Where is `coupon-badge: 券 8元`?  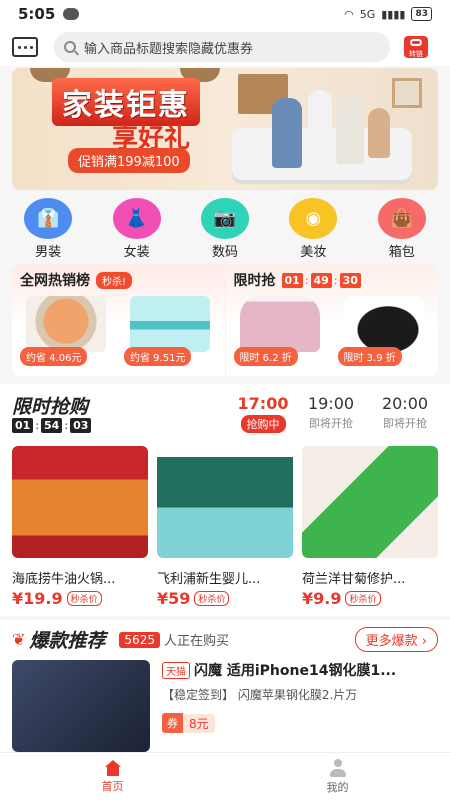
coupon-badge: 券 8元 is located at coordinates (300, 723).